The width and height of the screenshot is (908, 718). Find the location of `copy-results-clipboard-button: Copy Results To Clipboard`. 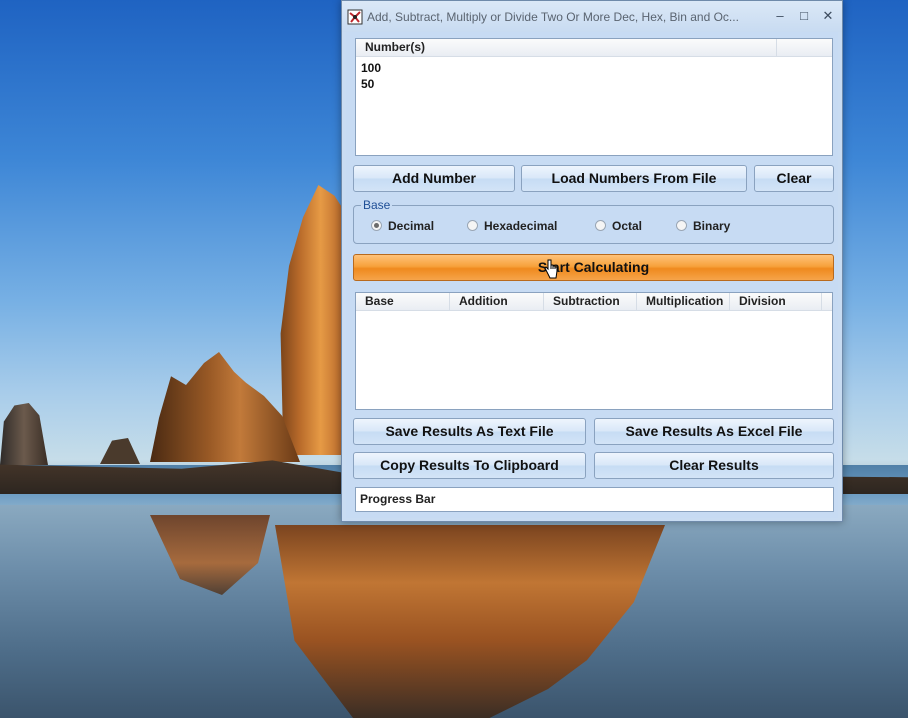

copy-results-clipboard-button: Copy Results To Clipboard is located at coordinates (469, 465).